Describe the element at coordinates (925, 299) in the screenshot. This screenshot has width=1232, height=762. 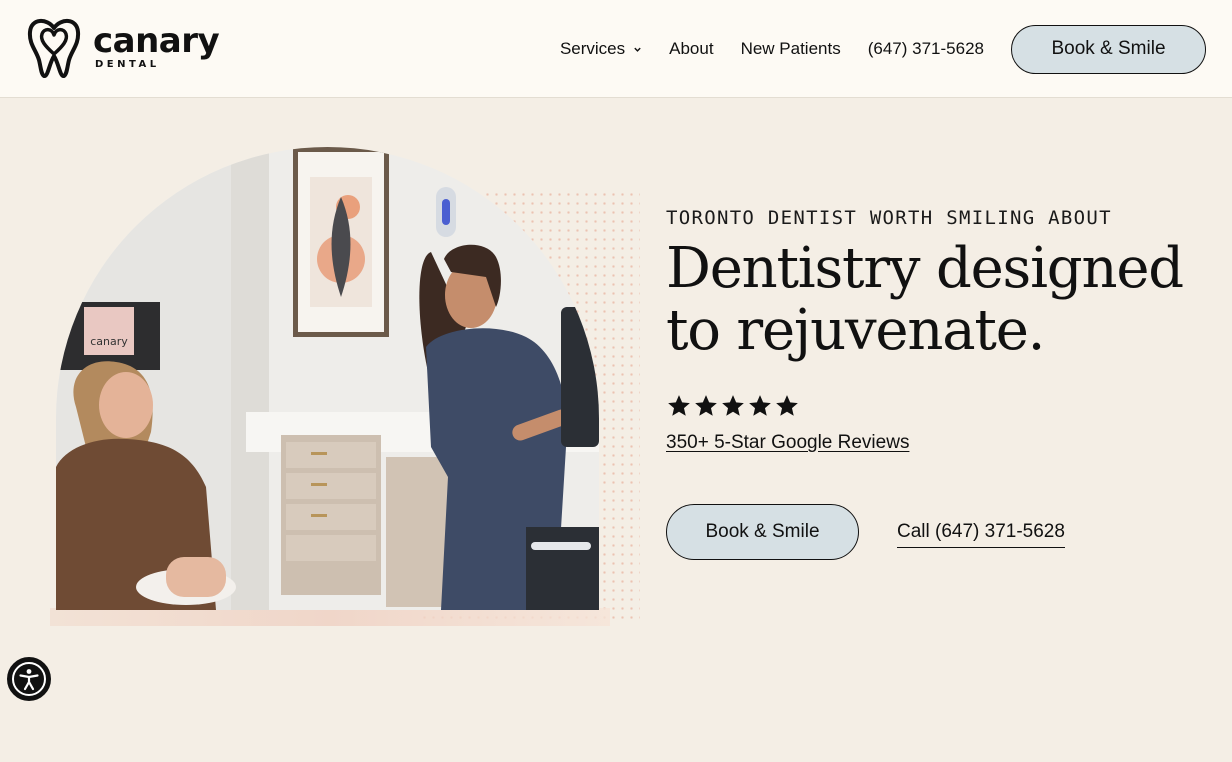
I see `hero-headline: Dentistry designed to rejuvenate.` at that location.